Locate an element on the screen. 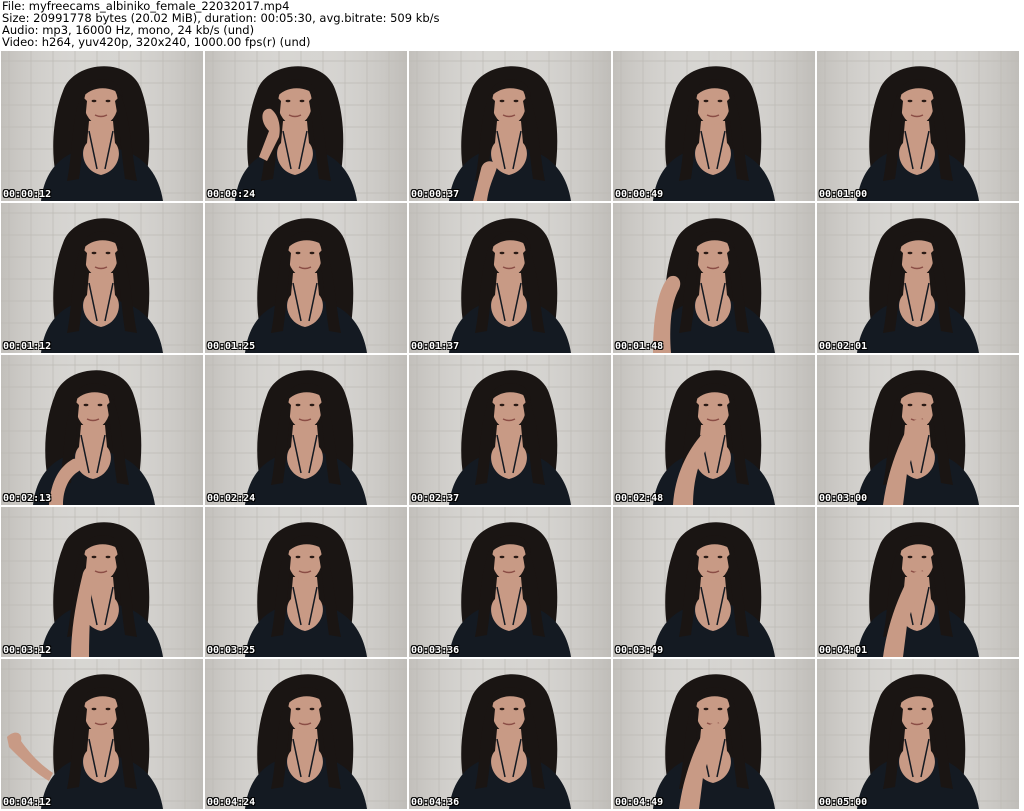 The height and width of the screenshot is (811, 1024). timestamp-label: 00:03:25 is located at coordinates (231, 650).